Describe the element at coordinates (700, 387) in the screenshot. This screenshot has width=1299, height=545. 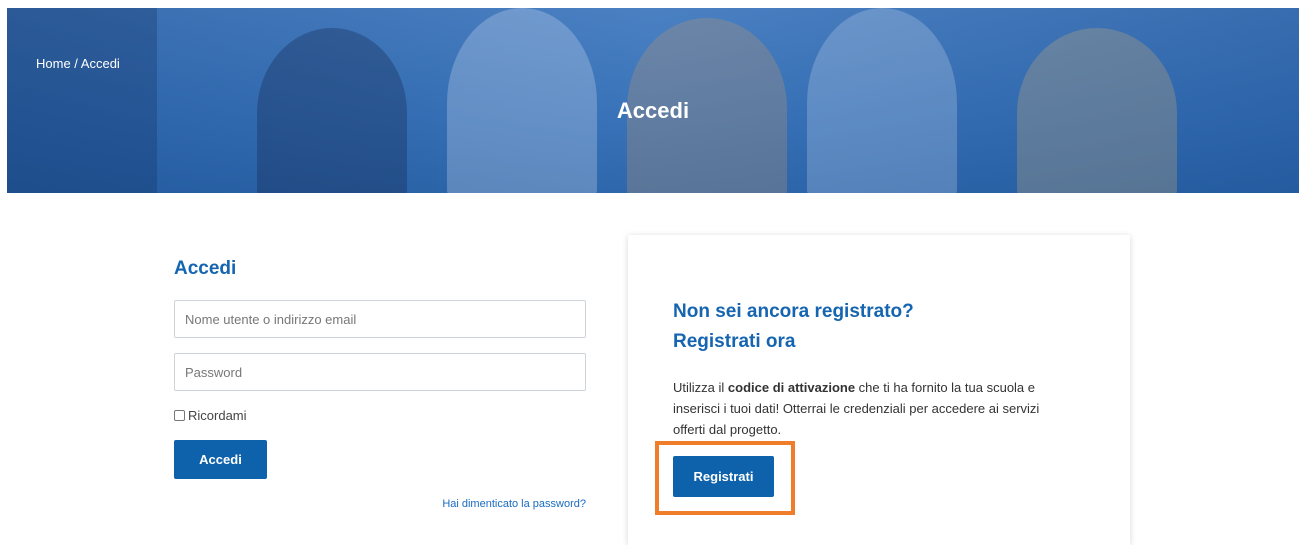
I see `register-text-before: Utilizza il` at that location.